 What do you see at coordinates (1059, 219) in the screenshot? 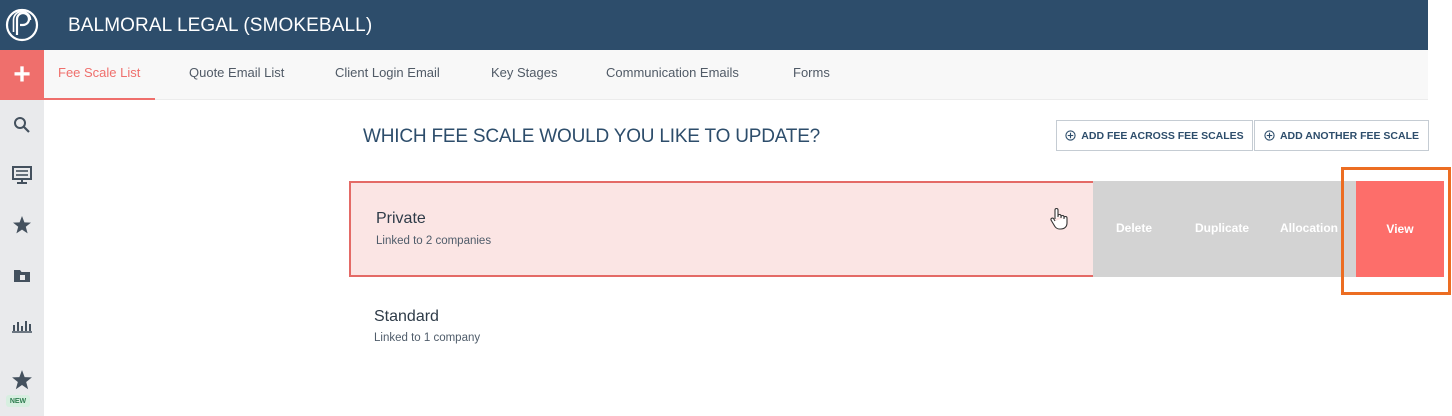
I see `hand-cursor-icon` at bounding box center [1059, 219].